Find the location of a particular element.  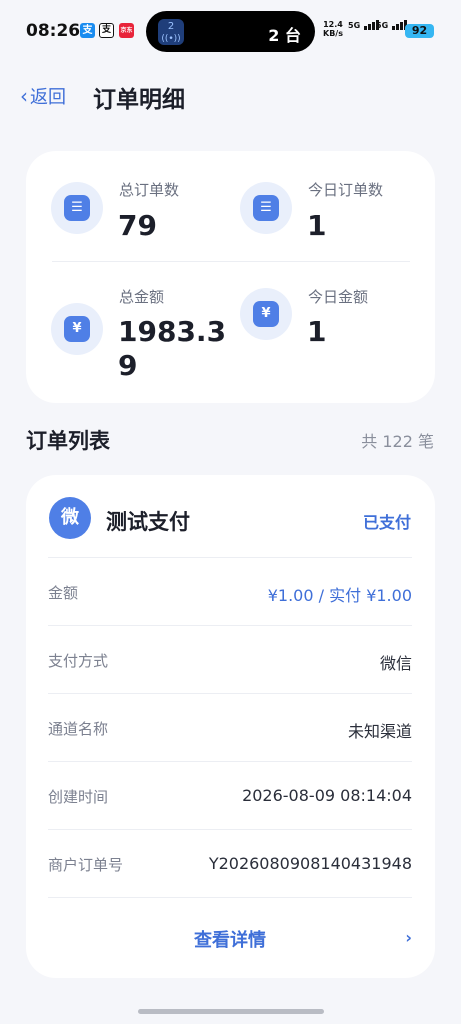

merchant-order-no-value: Y2026080908140431948 is located at coordinates (310, 863).